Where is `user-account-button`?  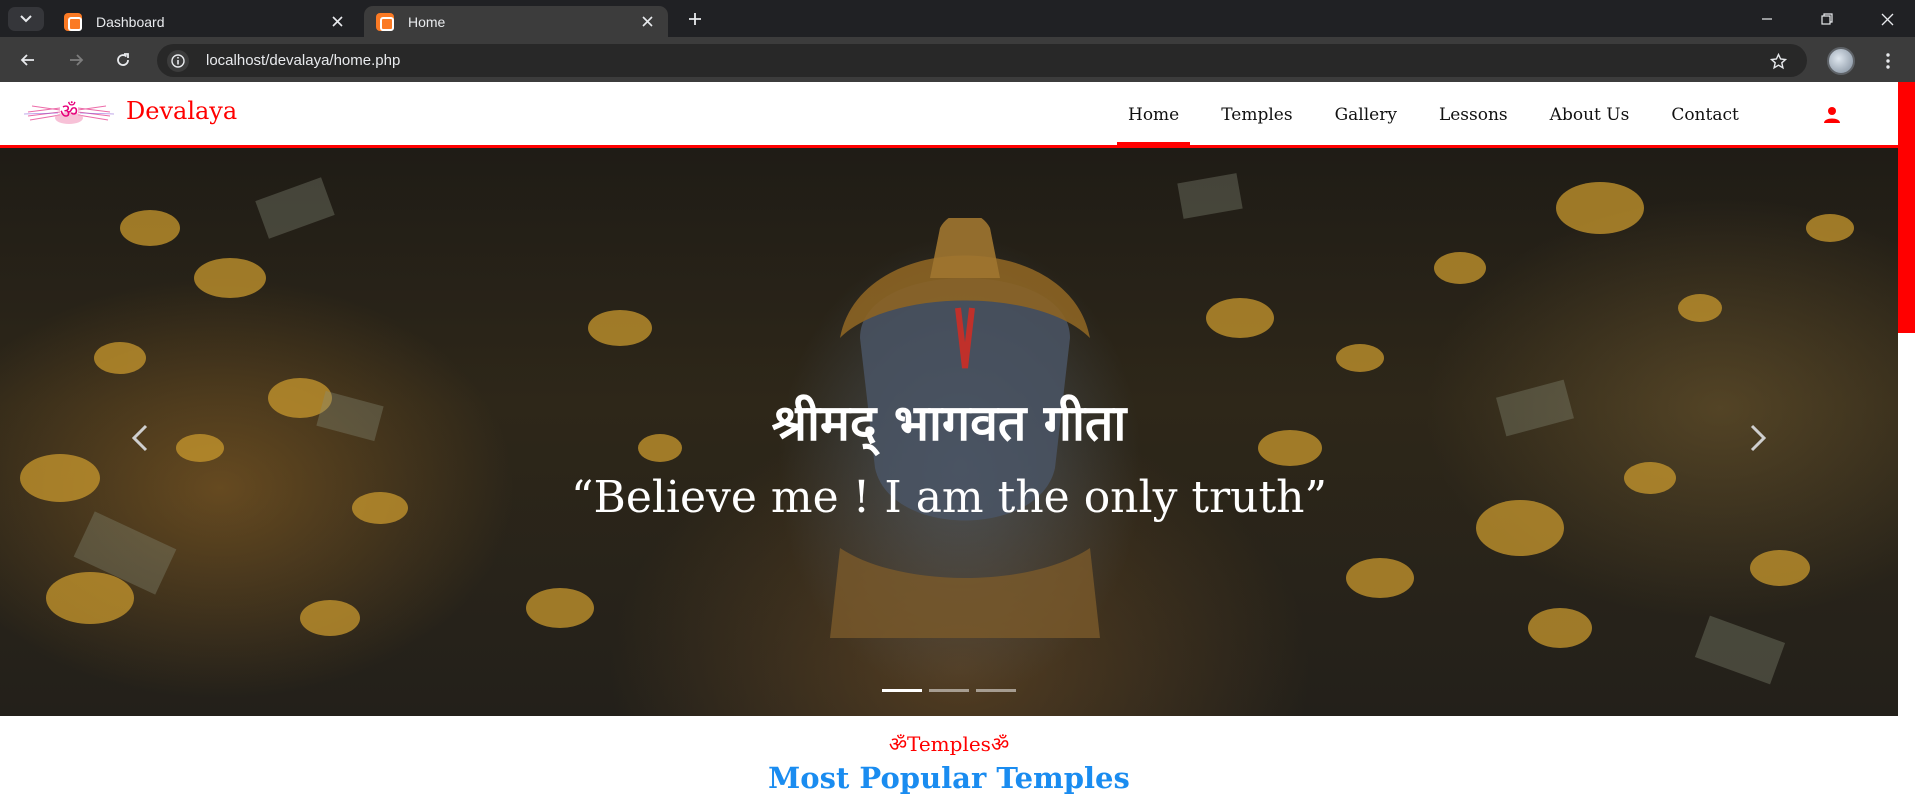 user-account-button is located at coordinates (1832, 115).